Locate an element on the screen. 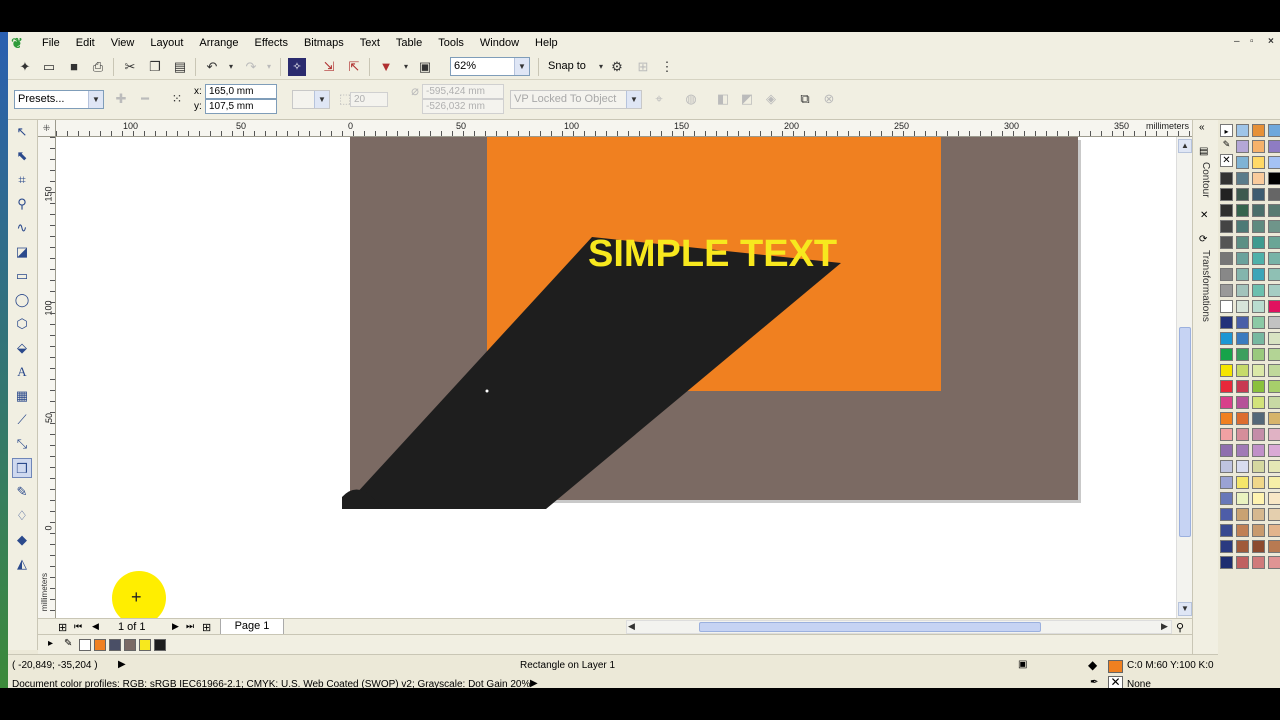 Image resolution: width=1280 pixels, height=720 pixels. align-guides-icon: ⋮ is located at coordinates (667, 67).